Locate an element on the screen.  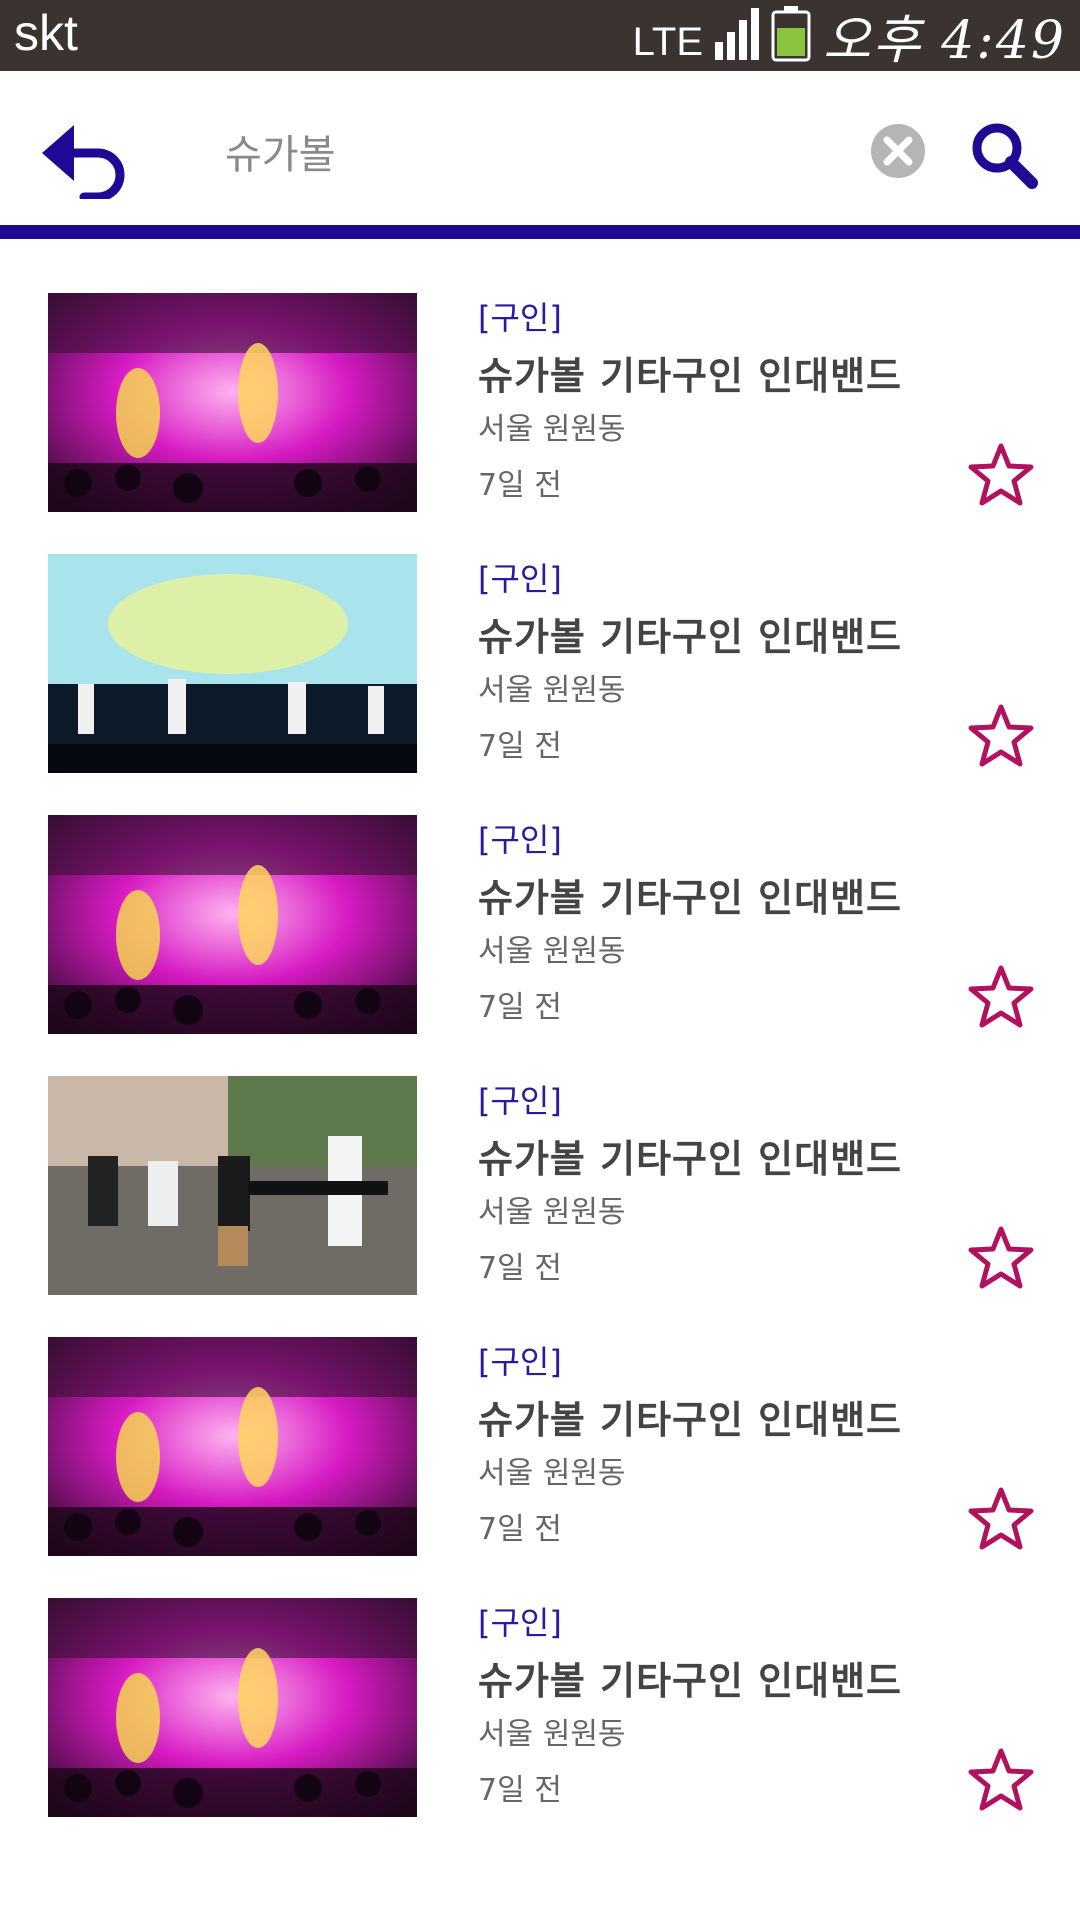
status-bar: skt LTE 오후 4:49 is located at coordinates (540, 35).